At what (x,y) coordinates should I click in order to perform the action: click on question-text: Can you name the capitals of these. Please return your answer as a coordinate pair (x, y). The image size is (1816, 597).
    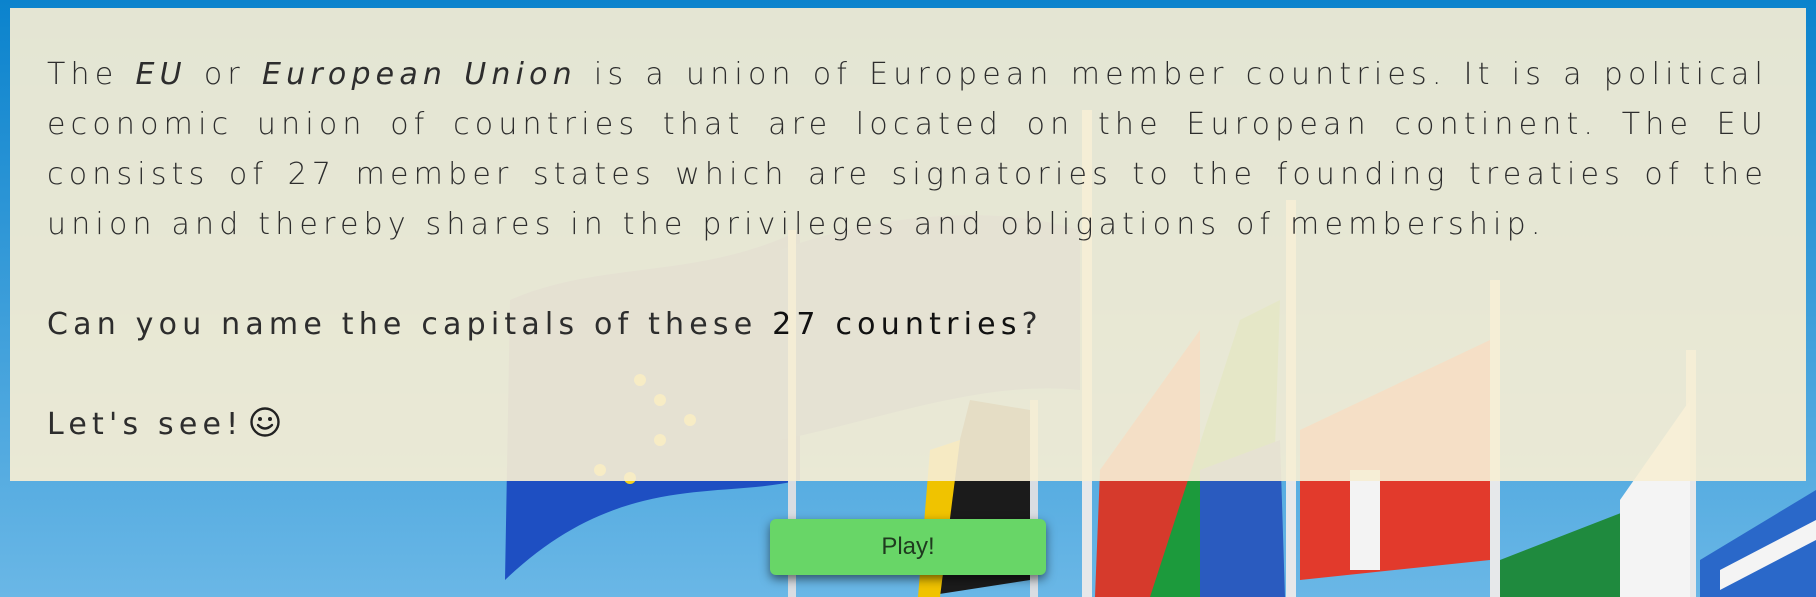
    Looking at the image, I should click on (410, 324).